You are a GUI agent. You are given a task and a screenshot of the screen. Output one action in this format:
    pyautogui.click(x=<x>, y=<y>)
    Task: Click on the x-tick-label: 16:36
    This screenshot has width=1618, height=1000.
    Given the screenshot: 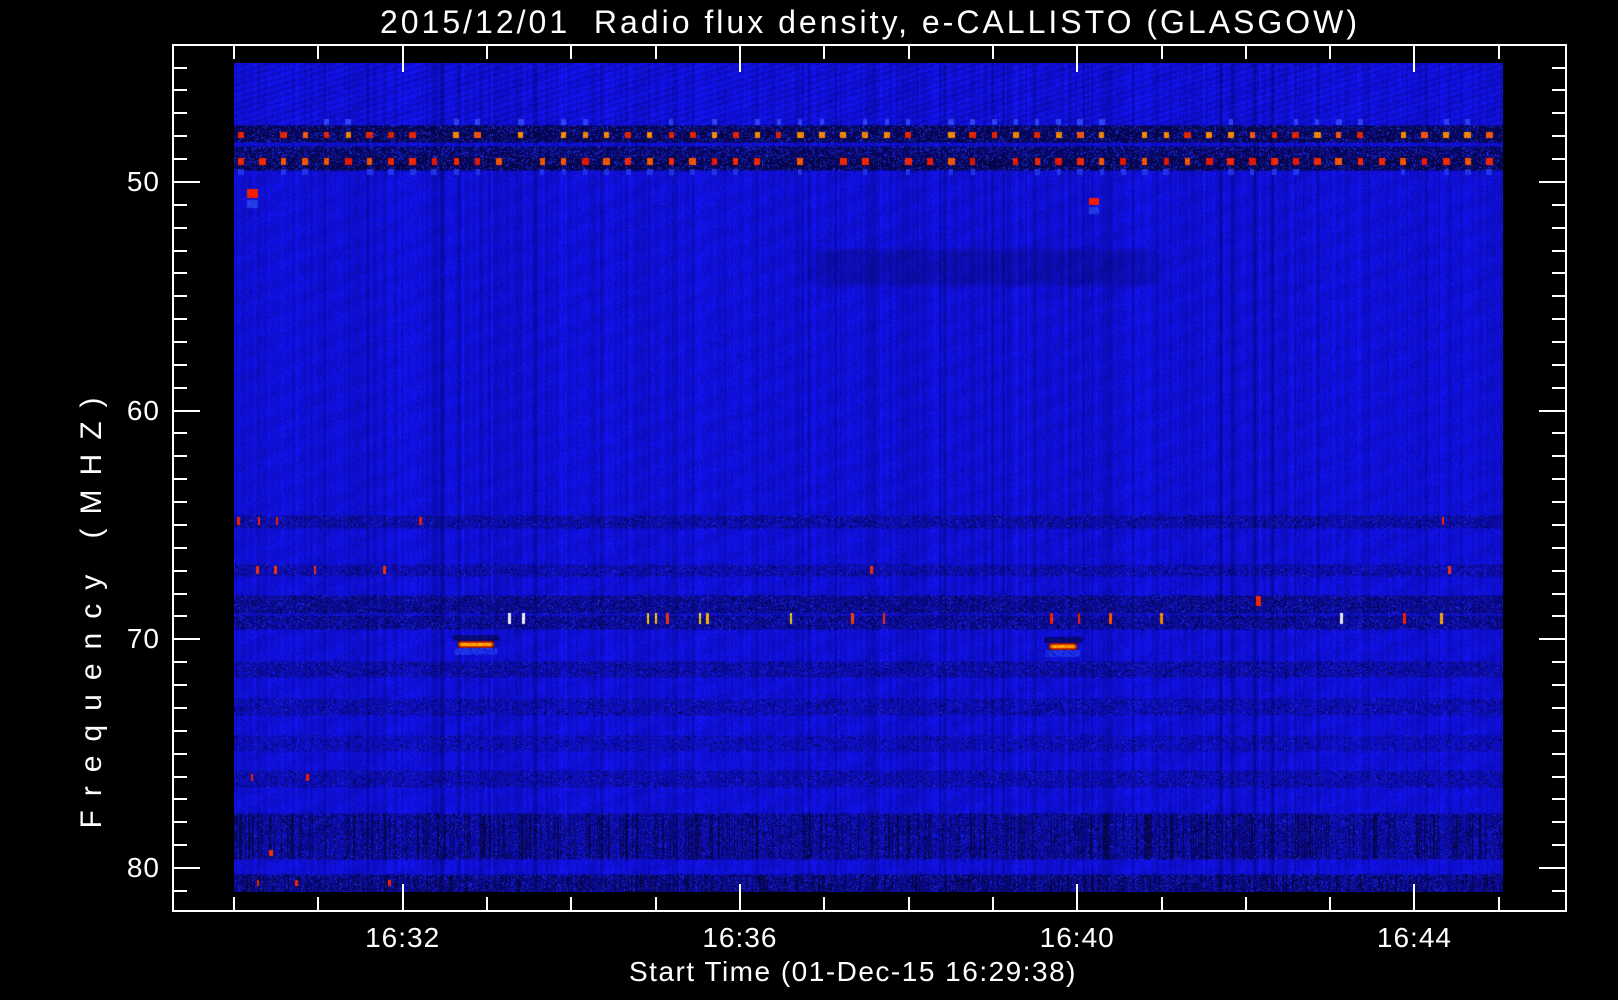 What is the action you would take?
    pyautogui.click(x=740, y=937)
    